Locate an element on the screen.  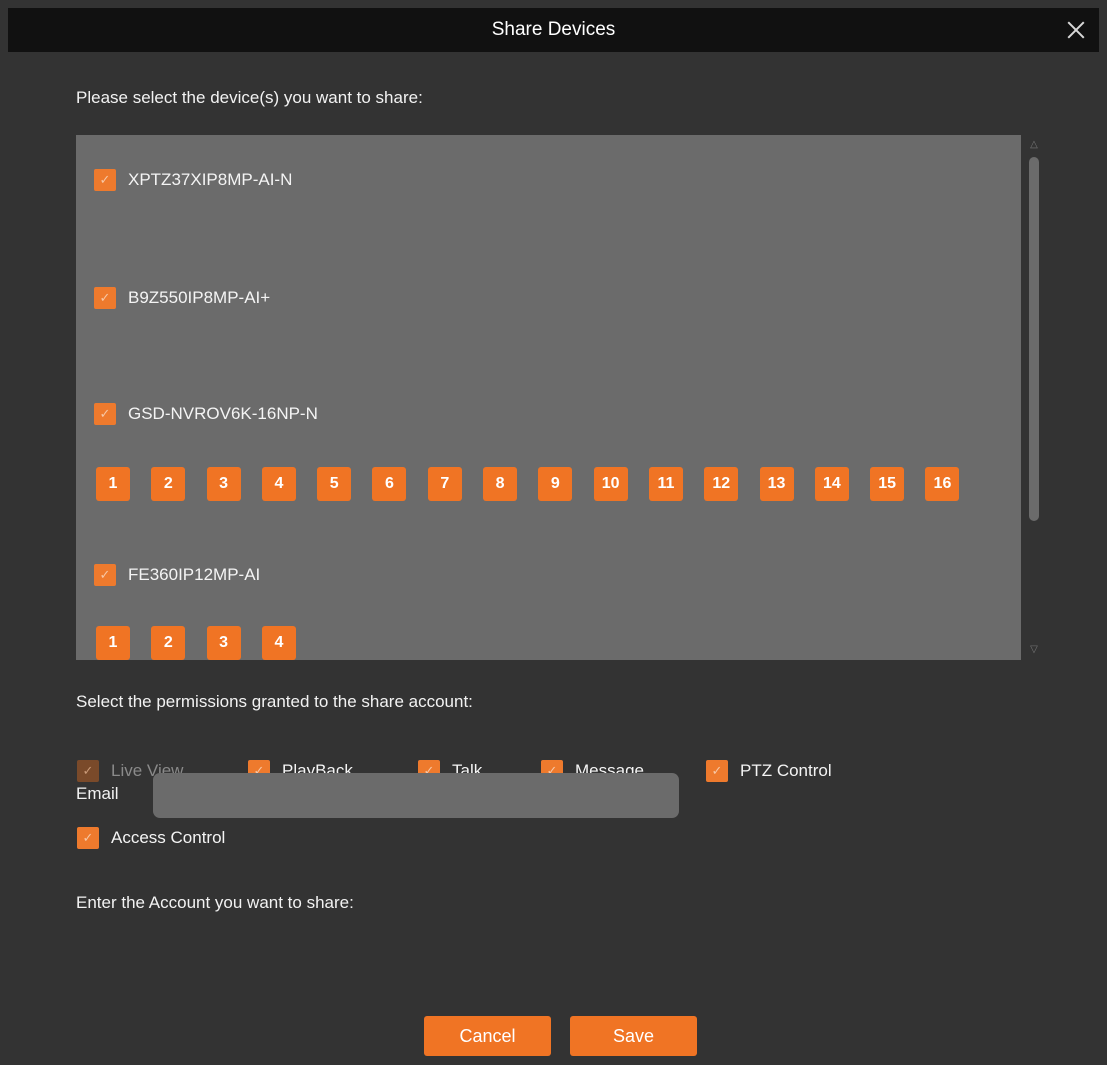
channel-button: 8 is located at coordinates (500, 484).